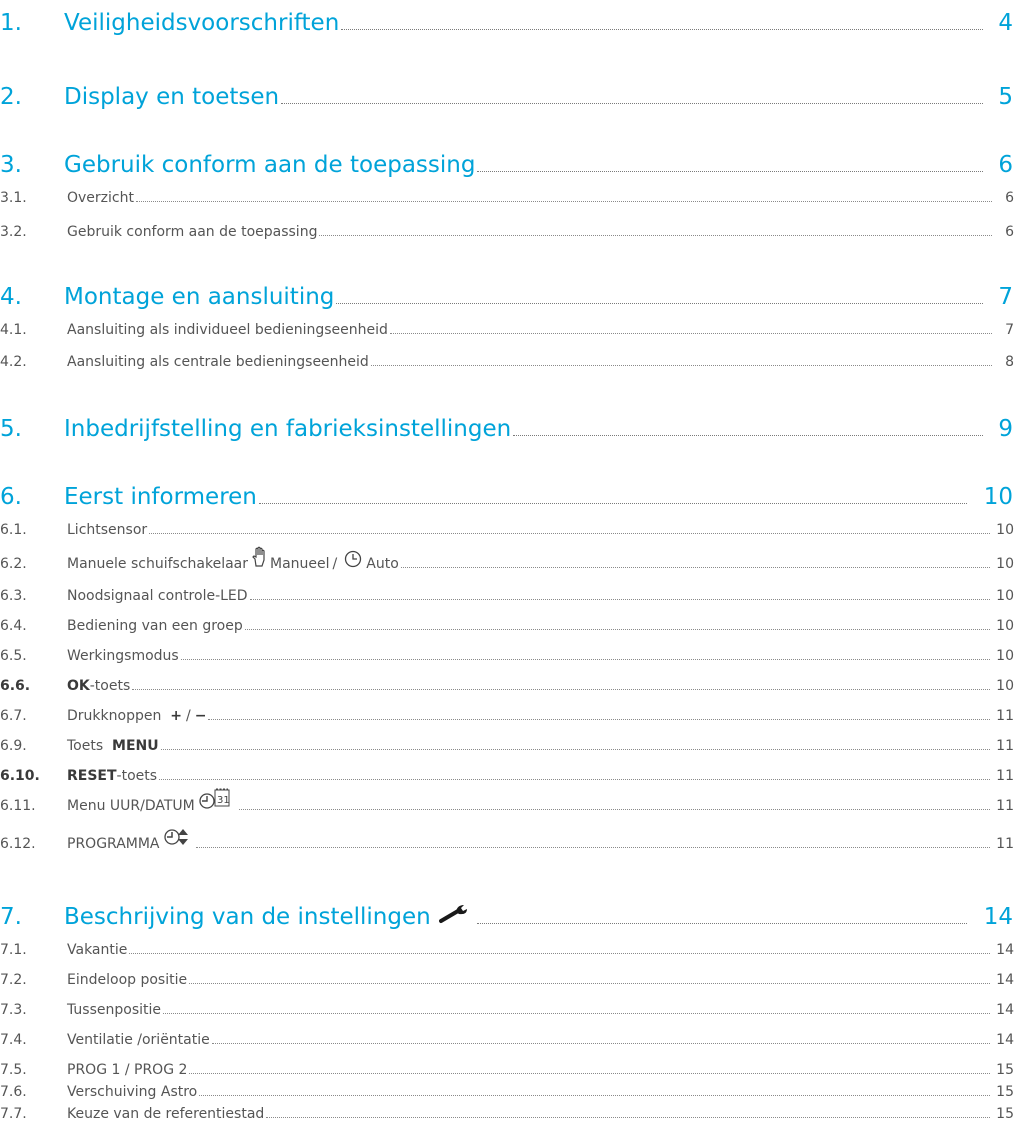 The width and height of the screenshot is (1017, 1128). What do you see at coordinates (13, 564) in the screenshot?
I see `toc-number: 6.2.` at bounding box center [13, 564].